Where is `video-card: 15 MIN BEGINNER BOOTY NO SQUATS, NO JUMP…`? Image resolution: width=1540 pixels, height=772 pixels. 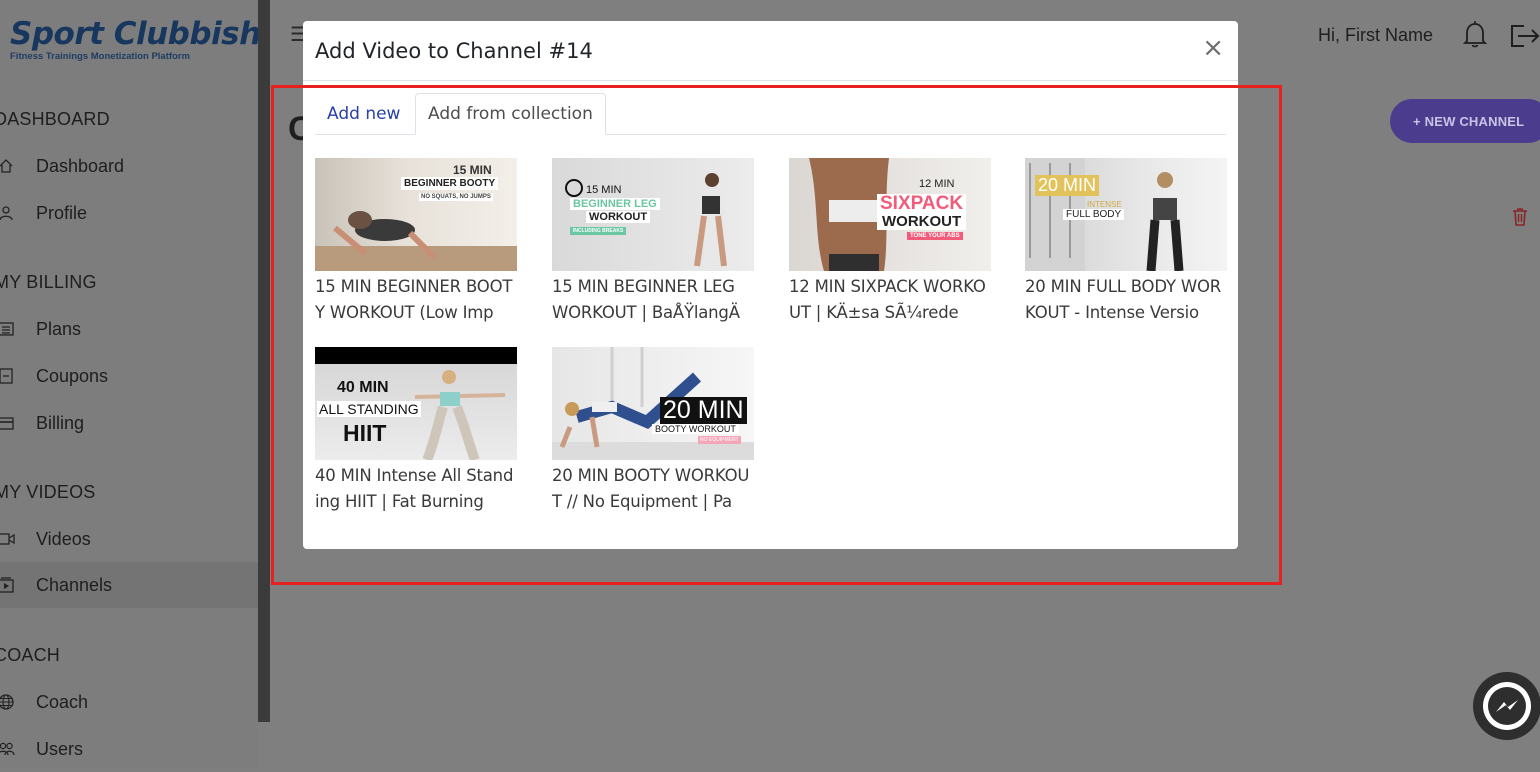 video-card: 15 MIN BEGINNER BOOTY NO SQUATS, NO JUMP… is located at coordinates (416, 242).